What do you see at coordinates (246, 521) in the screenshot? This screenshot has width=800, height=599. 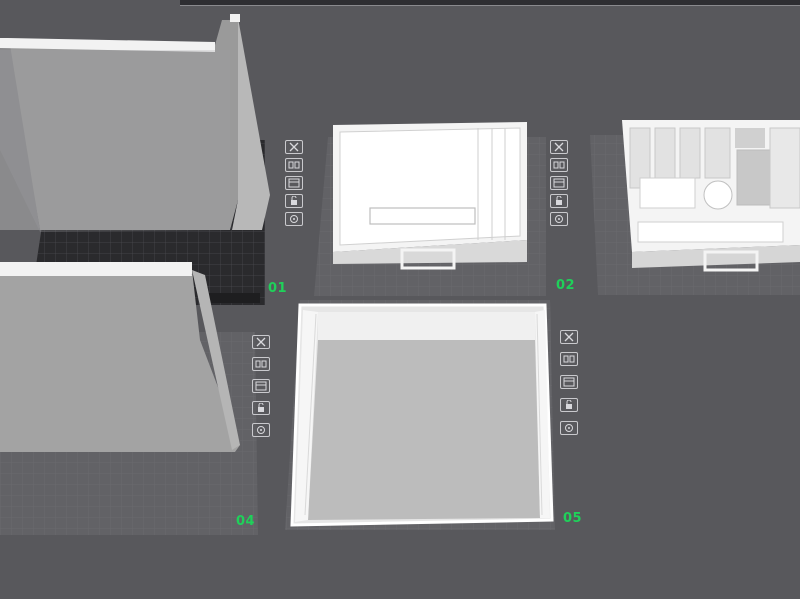 I see `plate-04-number: 04` at bounding box center [246, 521].